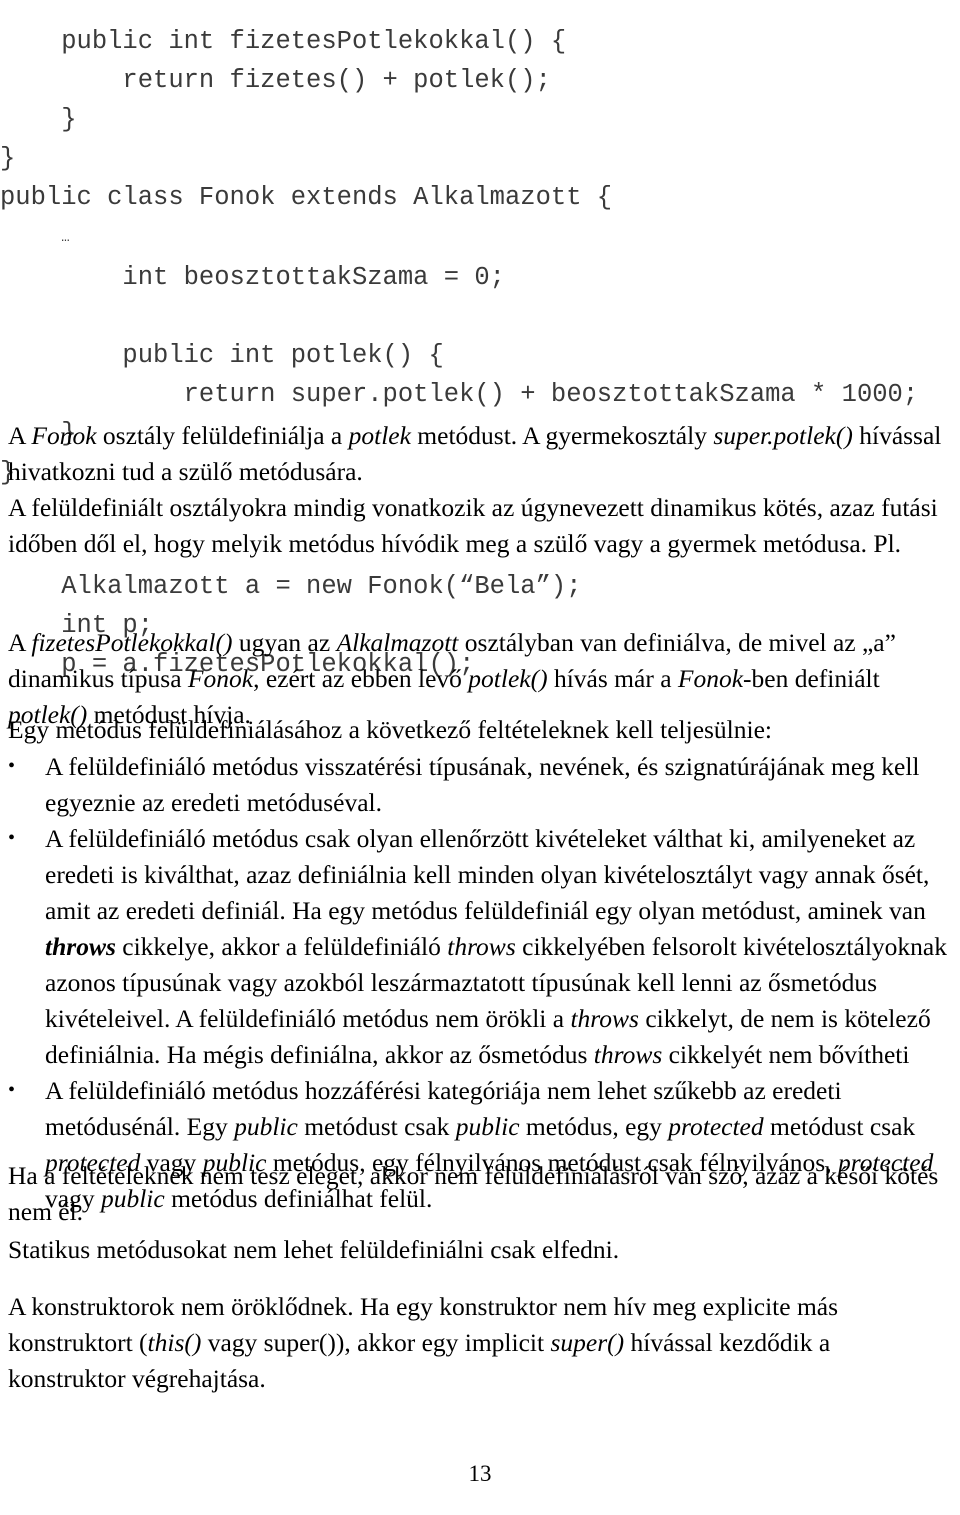 The height and width of the screenshot is (1515, 960). What do you see at coordinates (222, 355) in the screenshot?
I see `code-line: public int potlek() {` at bounding box center [222, 355].